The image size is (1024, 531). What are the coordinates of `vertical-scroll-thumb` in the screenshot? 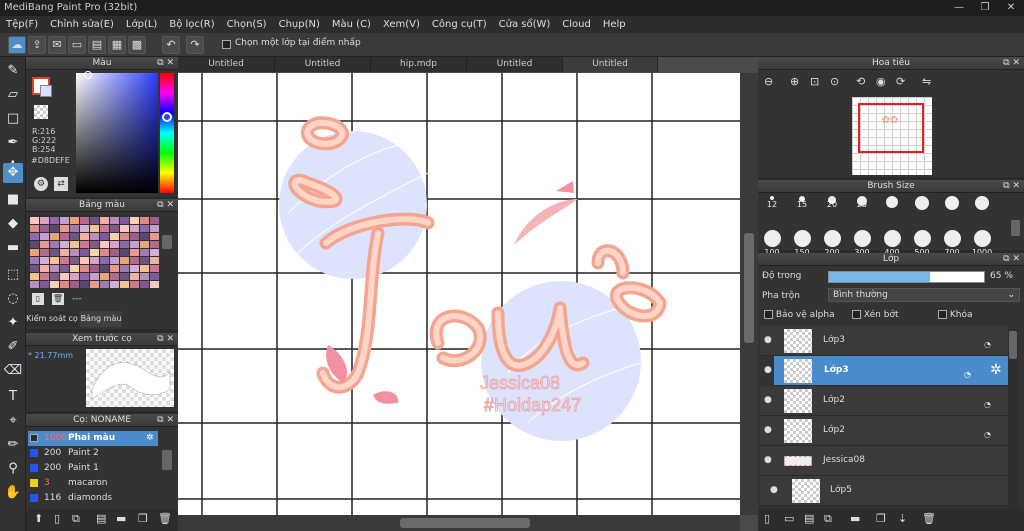 It's located at (749, 288).